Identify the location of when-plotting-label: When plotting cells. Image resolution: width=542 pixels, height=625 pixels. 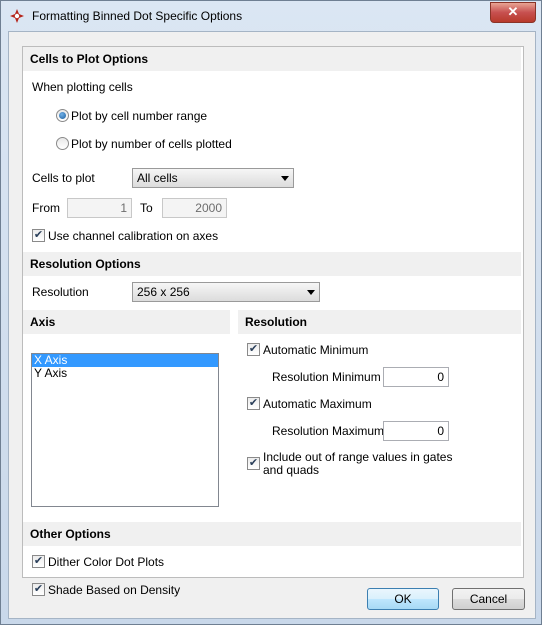
(82, 87).